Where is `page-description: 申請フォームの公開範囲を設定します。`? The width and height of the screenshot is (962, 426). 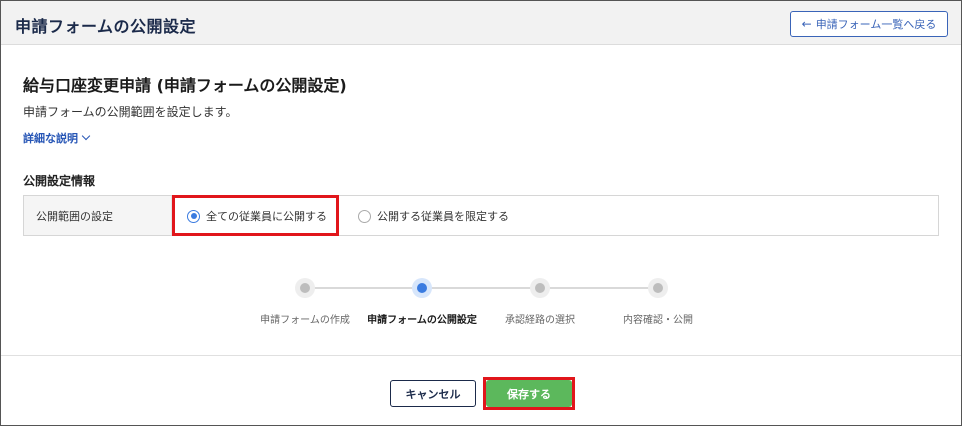 page-description: 申請フォームの公開範囲を設定します。 is located at coordinates (130, 112).